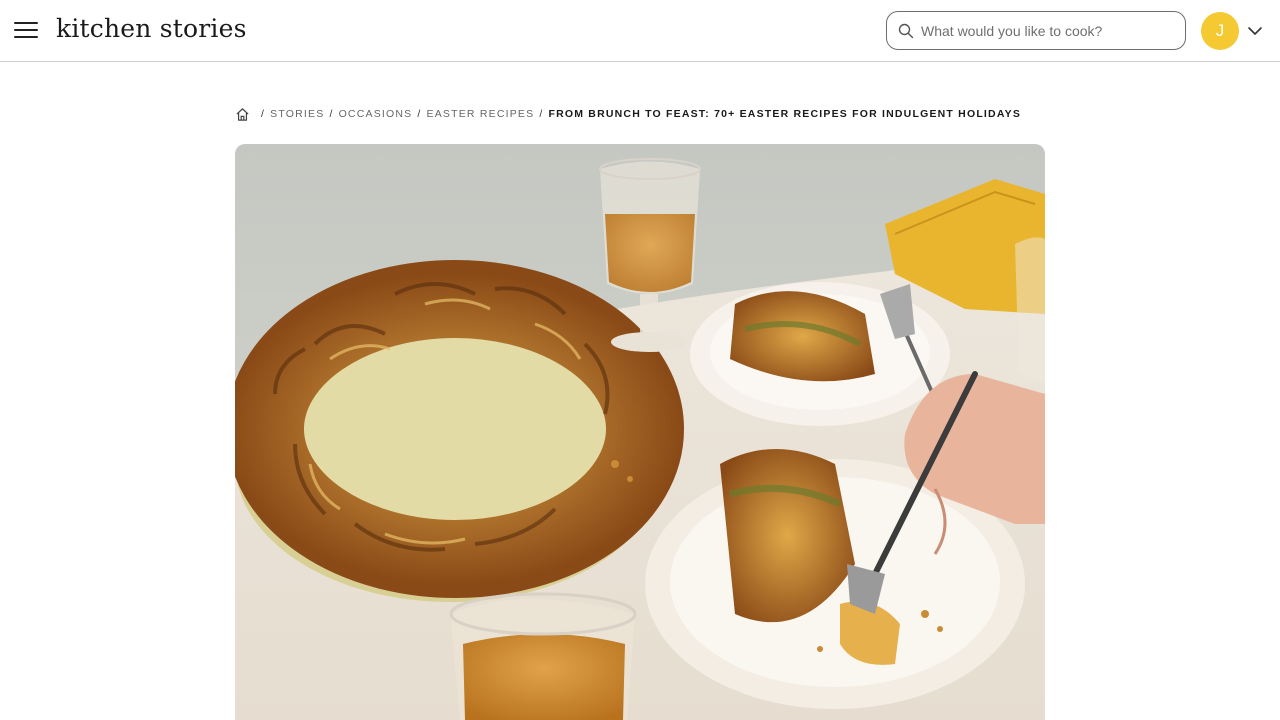 The image size is (1280, 720). What do you see at coordinates (376, 114) in the screenshot?
I see `breadcrumb-link-occasions: OCCASIONS` at bounding box center [376, 114].